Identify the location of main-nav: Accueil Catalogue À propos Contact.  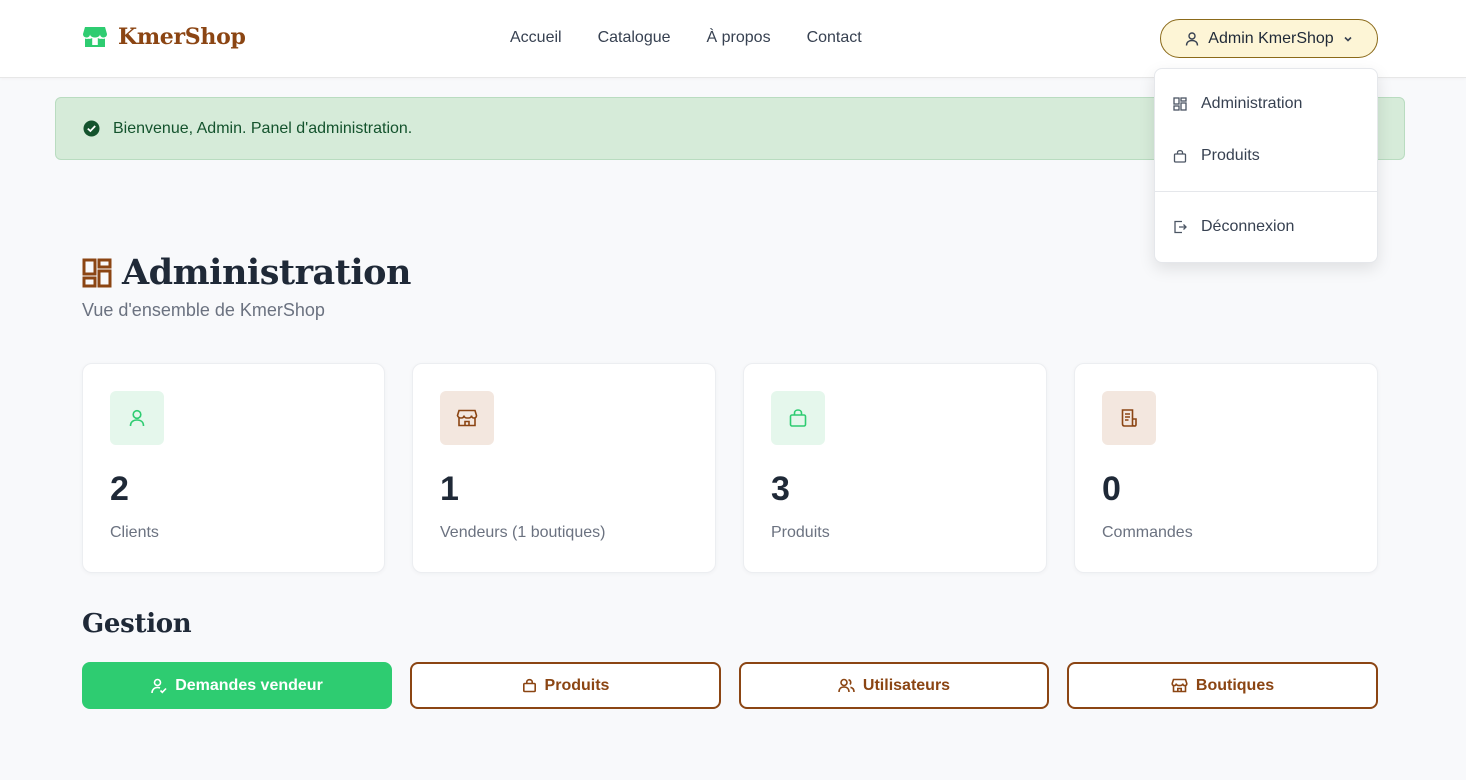
(686, 38).